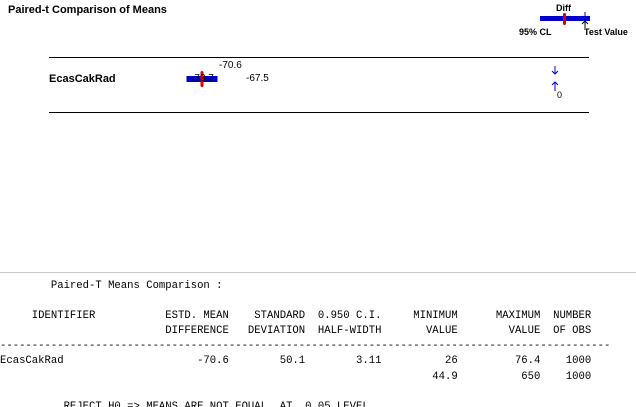 The height and width of the screenshot is (407, 636). What do you see at coordinates (257, 78) in the screenshot?
I see `ci-high-label: -67.5` at bounding box center [257, 78].